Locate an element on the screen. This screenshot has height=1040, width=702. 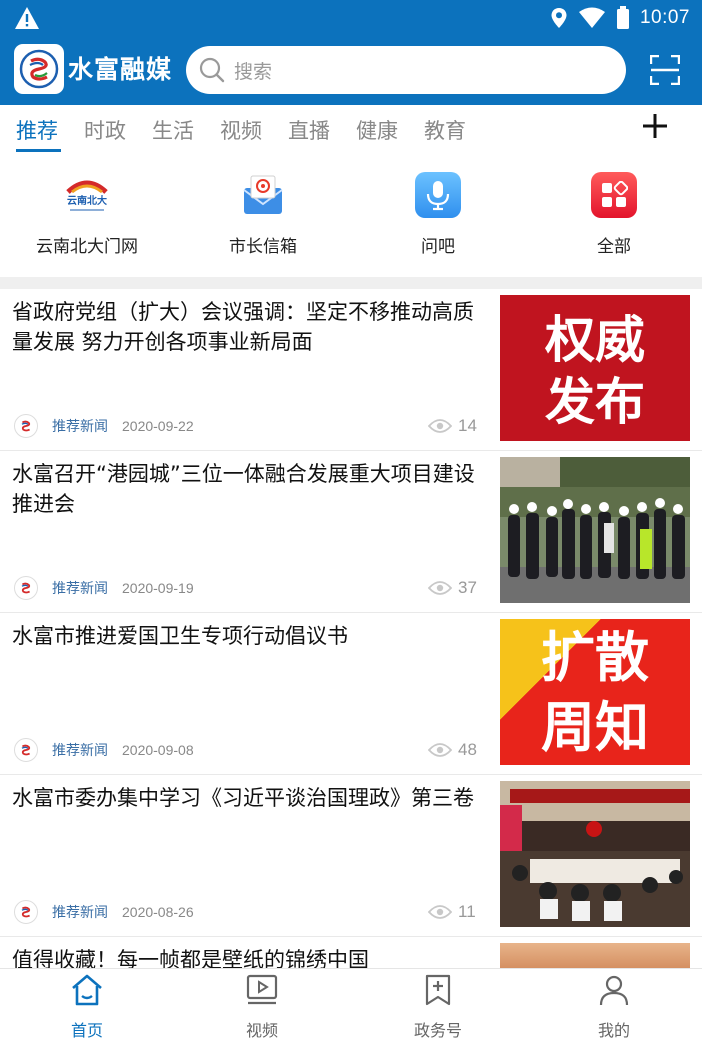
thumbnail-text-1: 权威 is located at coordinates (595, 340).